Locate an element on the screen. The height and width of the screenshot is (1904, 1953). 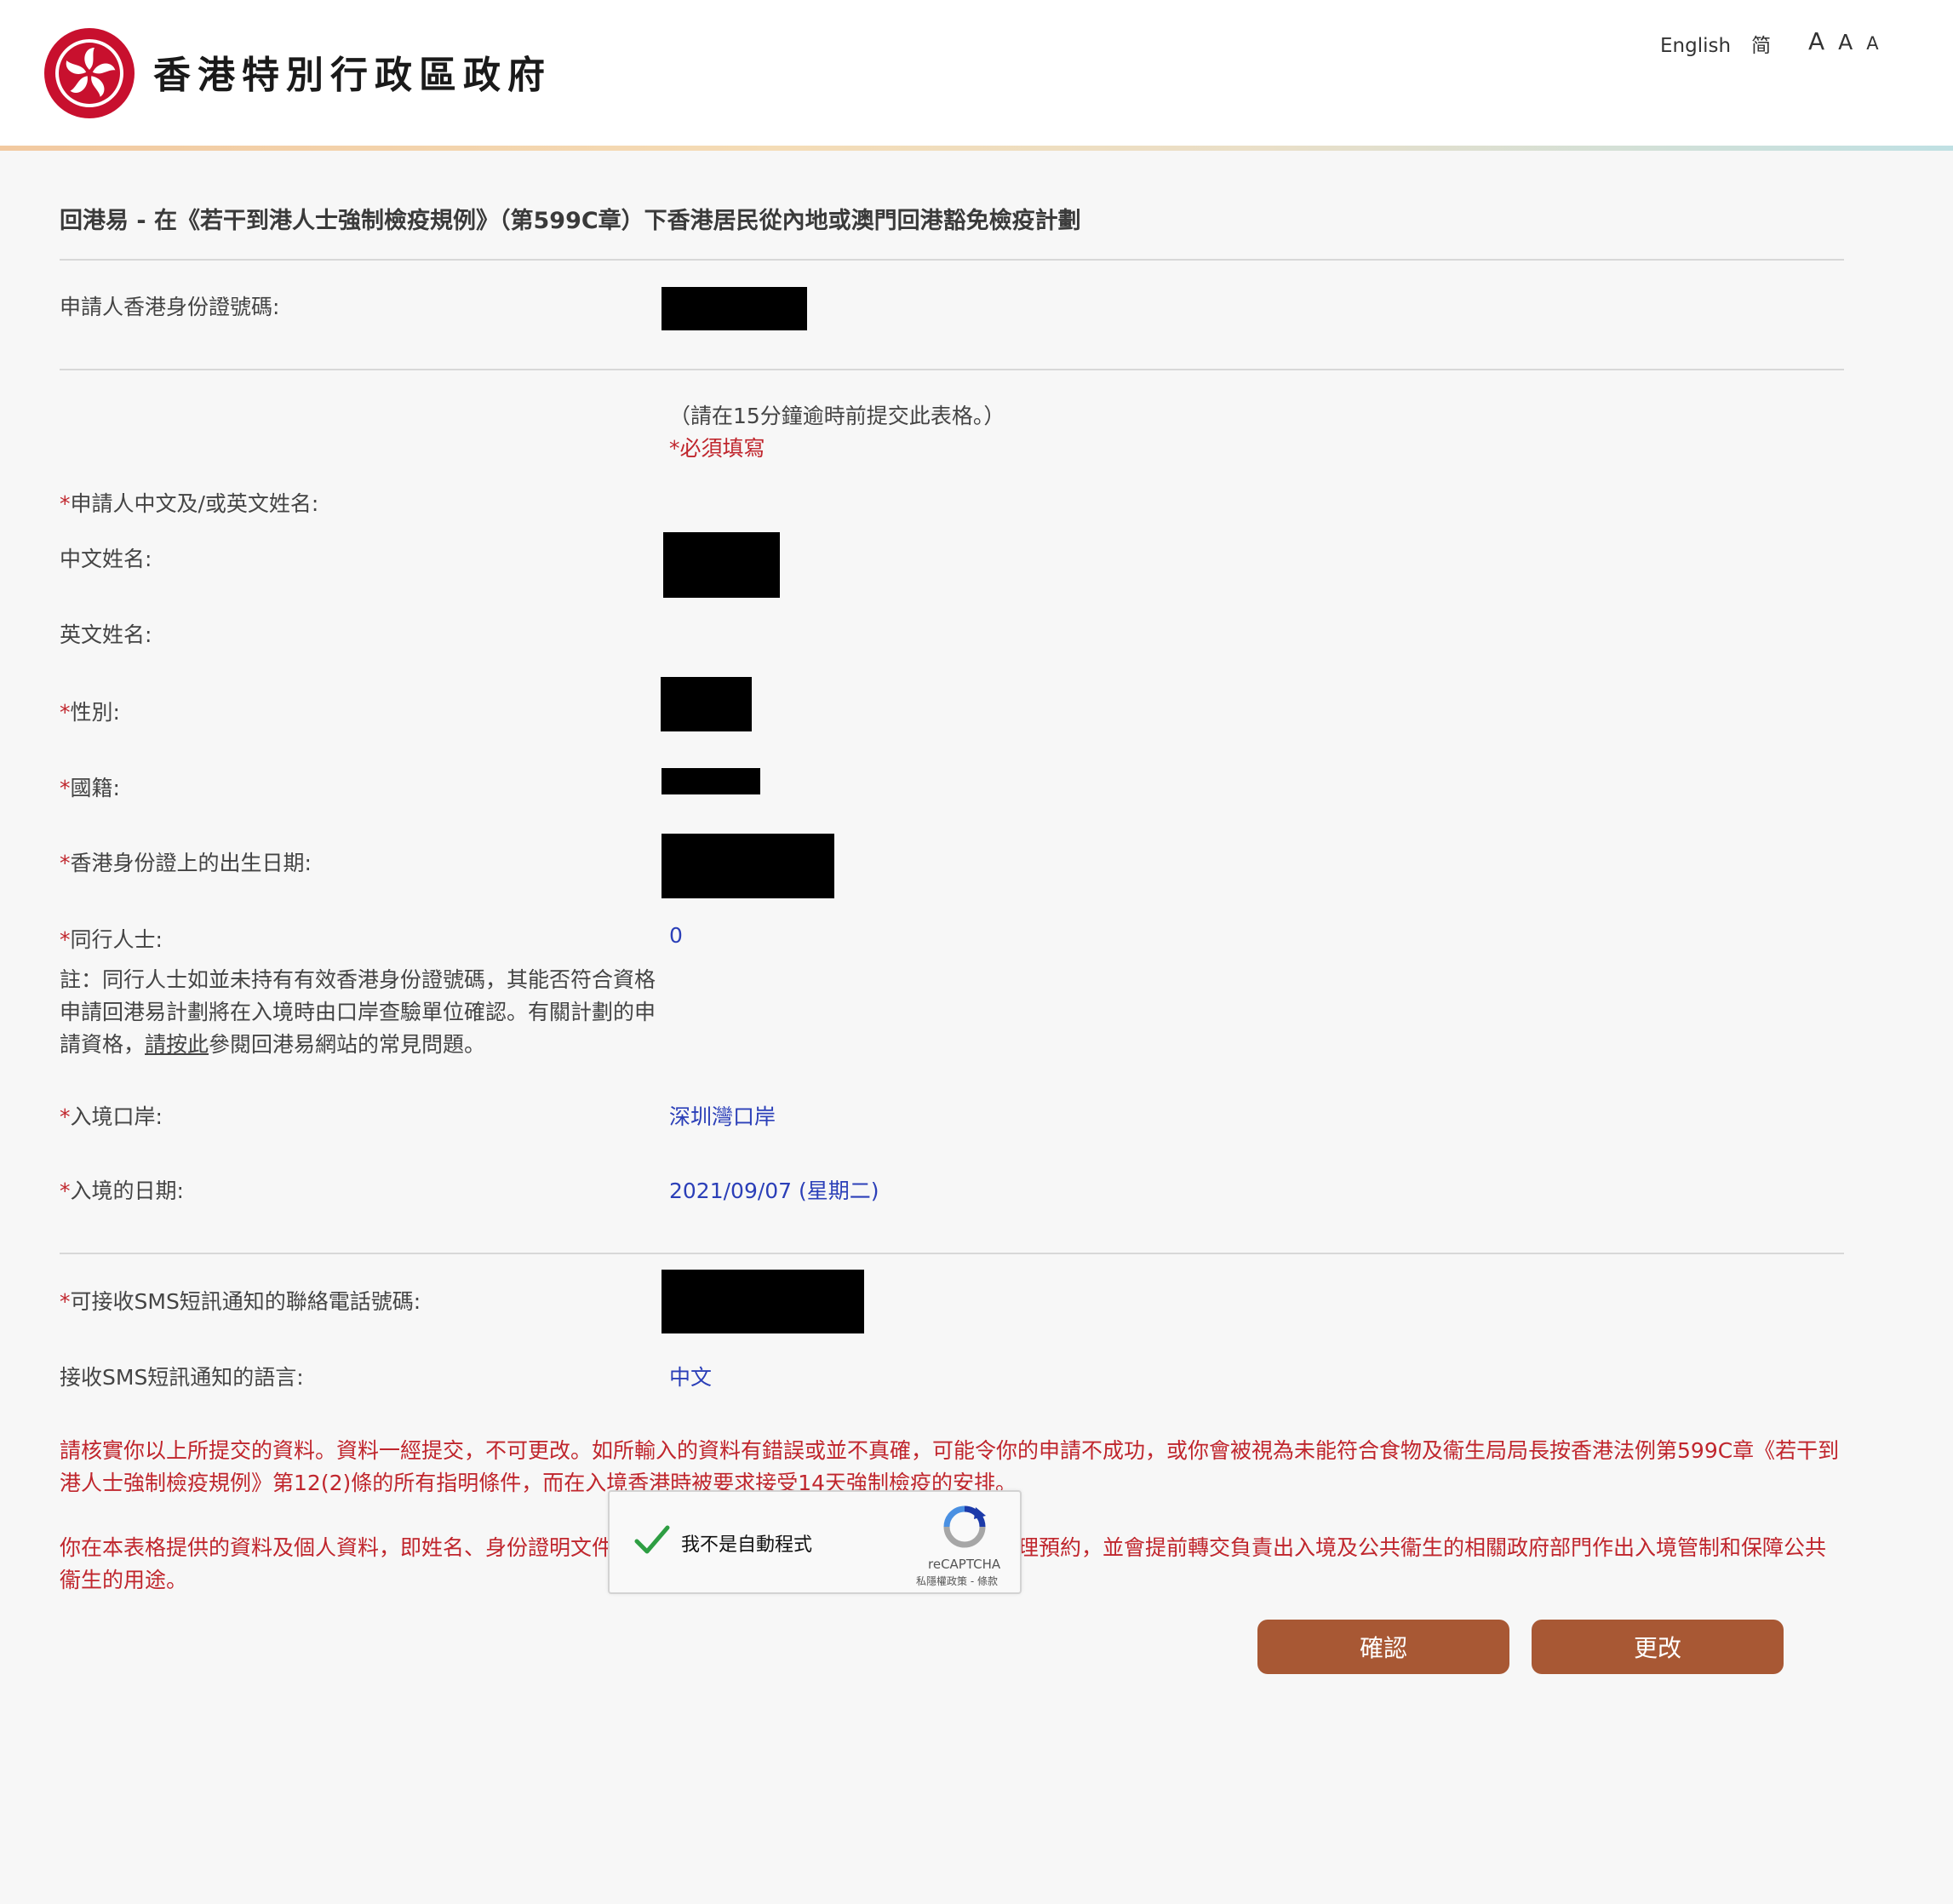
entry-date-label-text: 入境的日期: is located at coordinates (127, 1191).